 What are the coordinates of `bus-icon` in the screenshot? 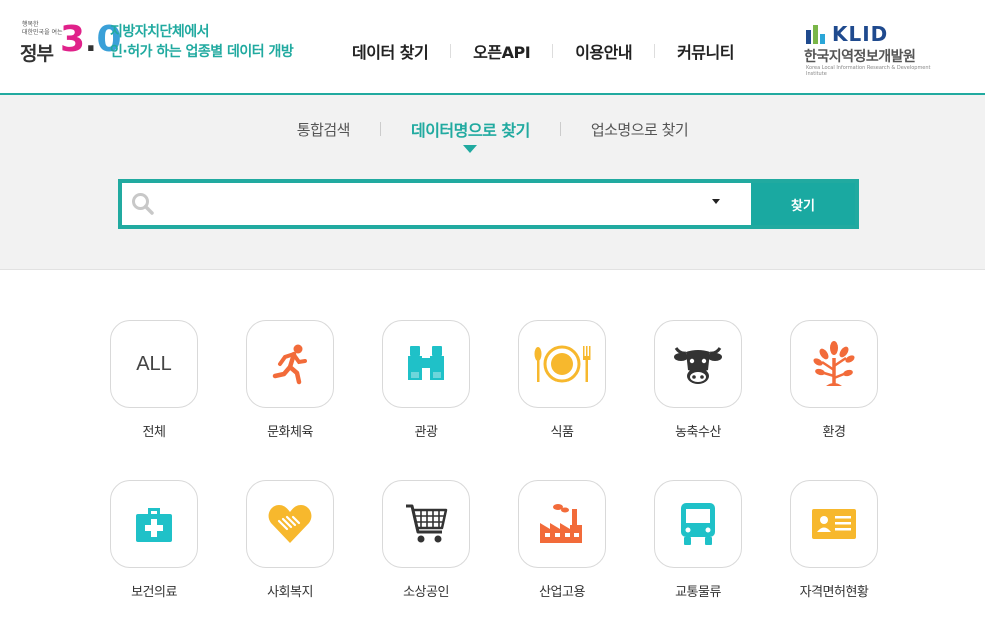 It's located at (698, 524).